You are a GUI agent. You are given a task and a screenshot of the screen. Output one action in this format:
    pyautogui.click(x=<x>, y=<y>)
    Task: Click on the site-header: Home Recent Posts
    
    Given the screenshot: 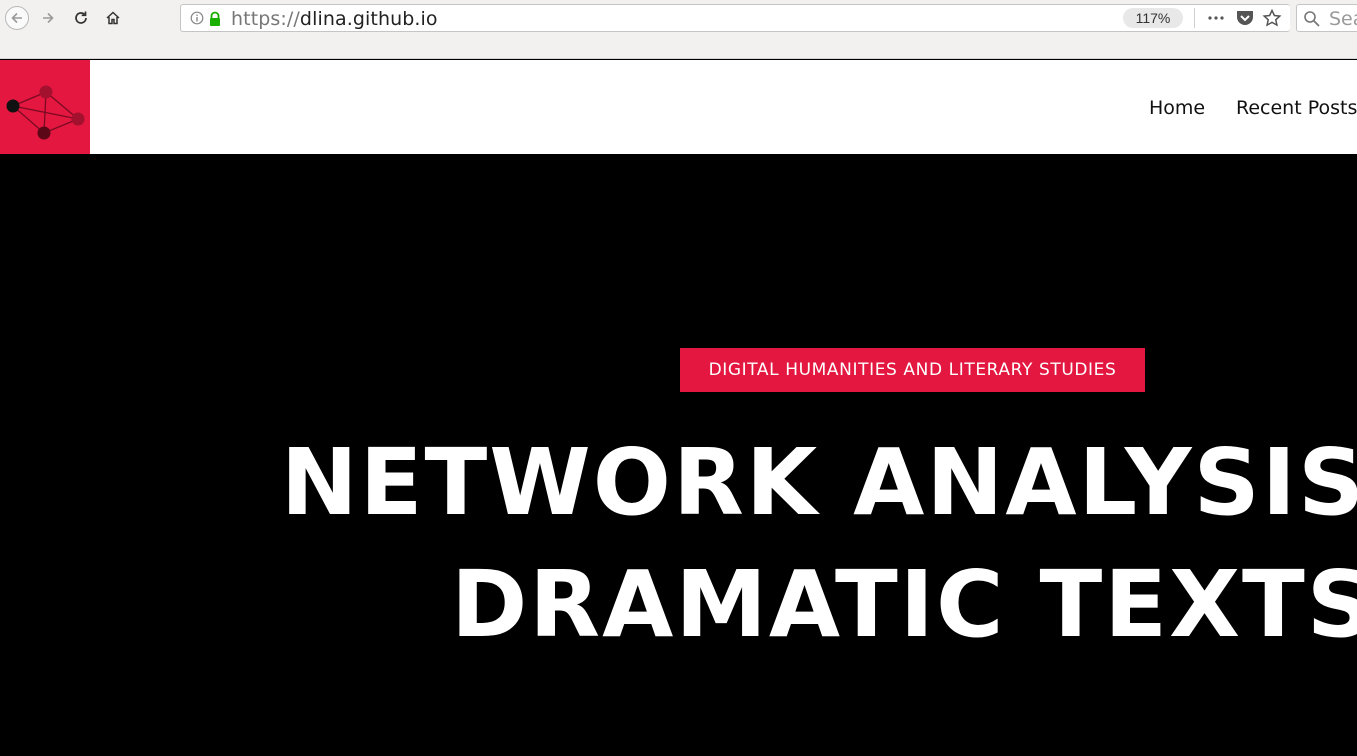 What is the action you would take?
    pyautogui.click(x=678, y=107)
    